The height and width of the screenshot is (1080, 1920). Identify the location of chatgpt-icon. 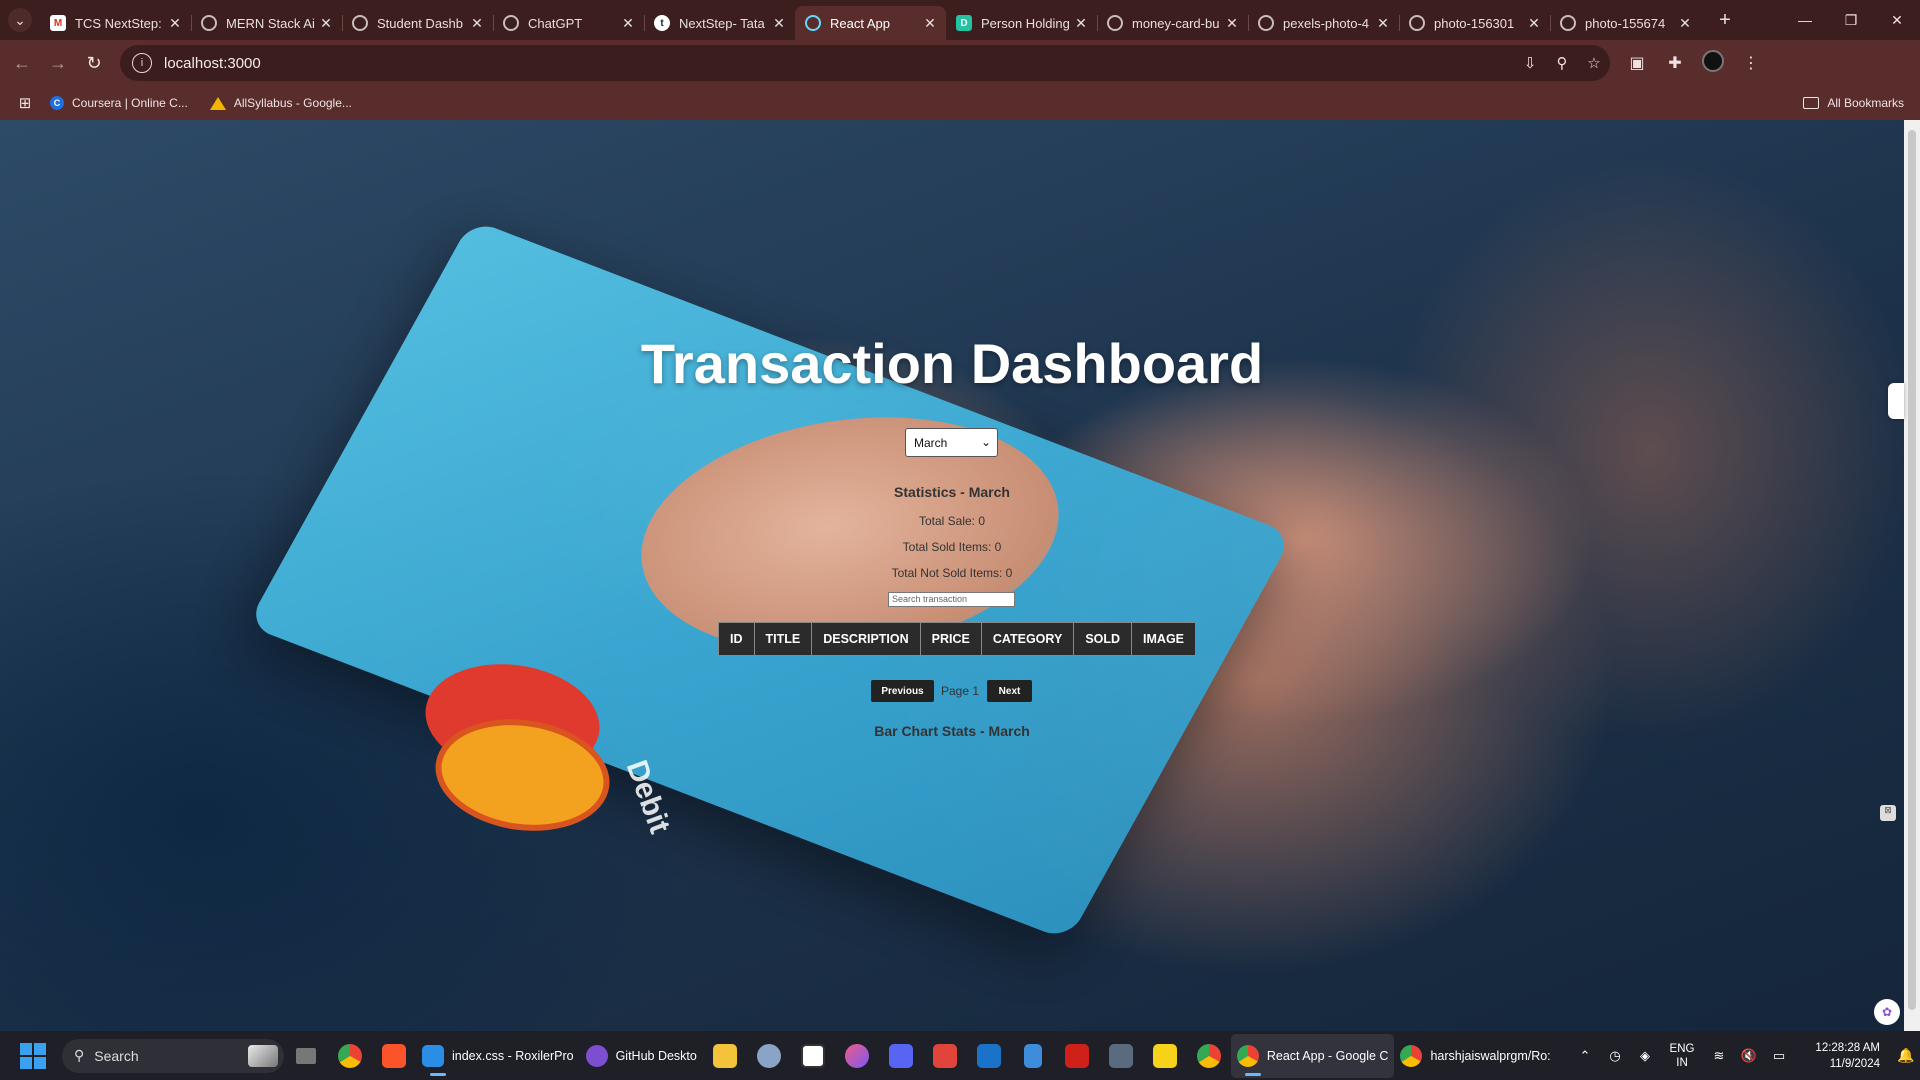
(511, 23).